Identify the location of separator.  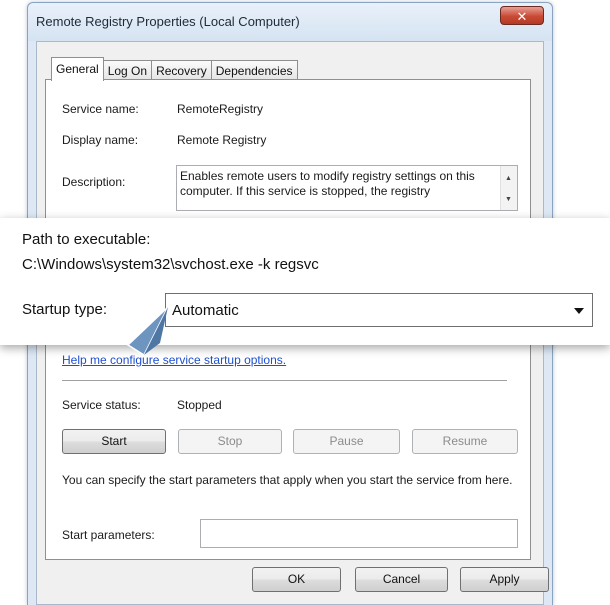
(284, 380).